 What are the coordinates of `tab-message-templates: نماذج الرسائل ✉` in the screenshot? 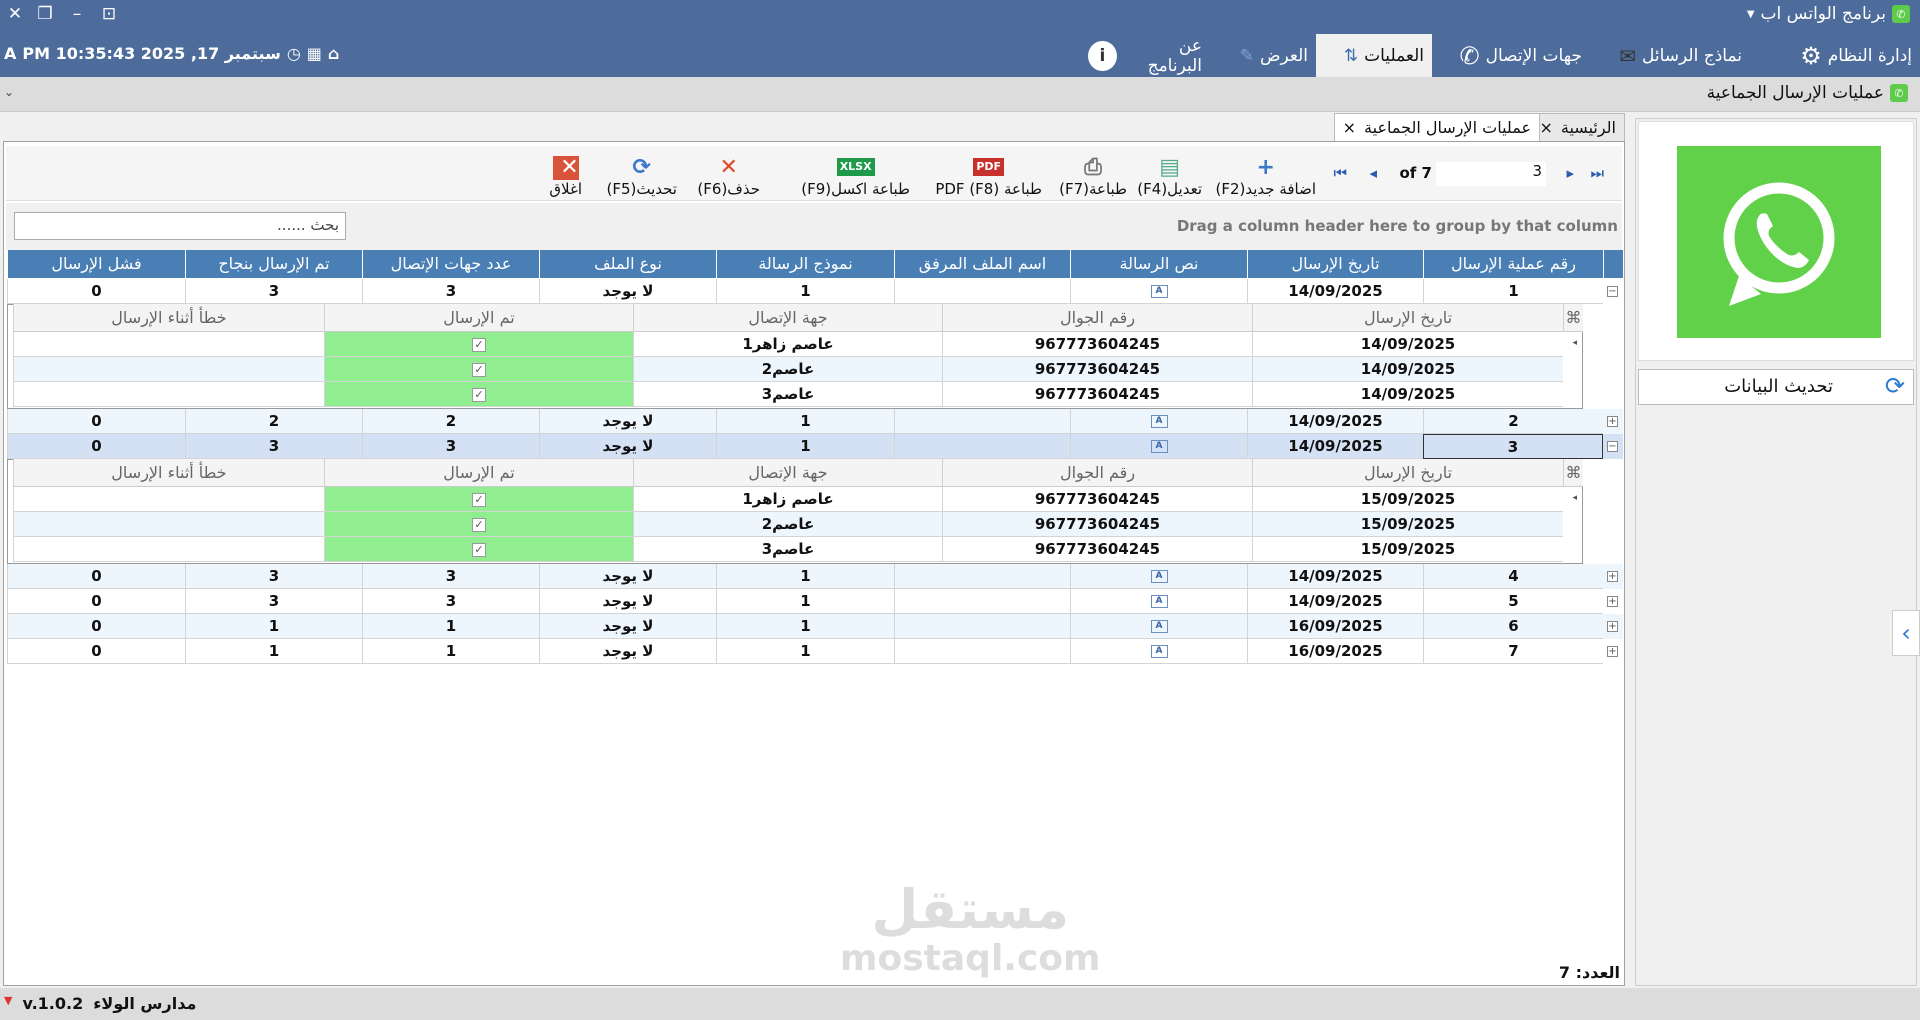 It's located at (1670, 55).